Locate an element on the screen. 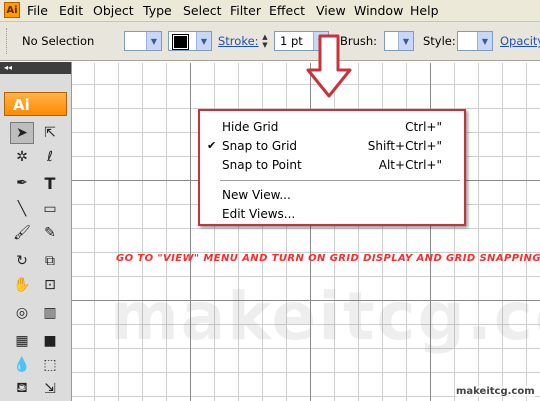 The width and height of the screenshot is (540, 401). menu-separator is located at coordinates (340, 180).